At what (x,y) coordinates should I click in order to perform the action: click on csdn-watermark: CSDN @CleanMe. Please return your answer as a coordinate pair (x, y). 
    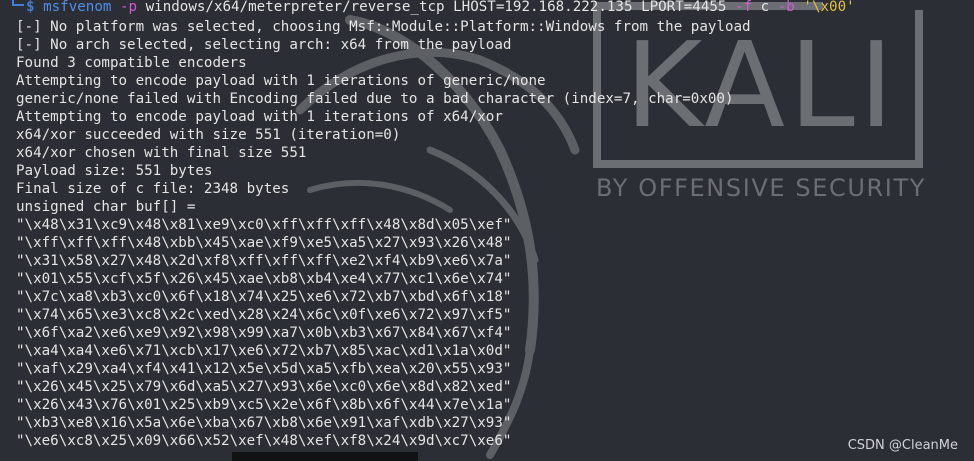
    Looking at the image, I should click on (902, 445).